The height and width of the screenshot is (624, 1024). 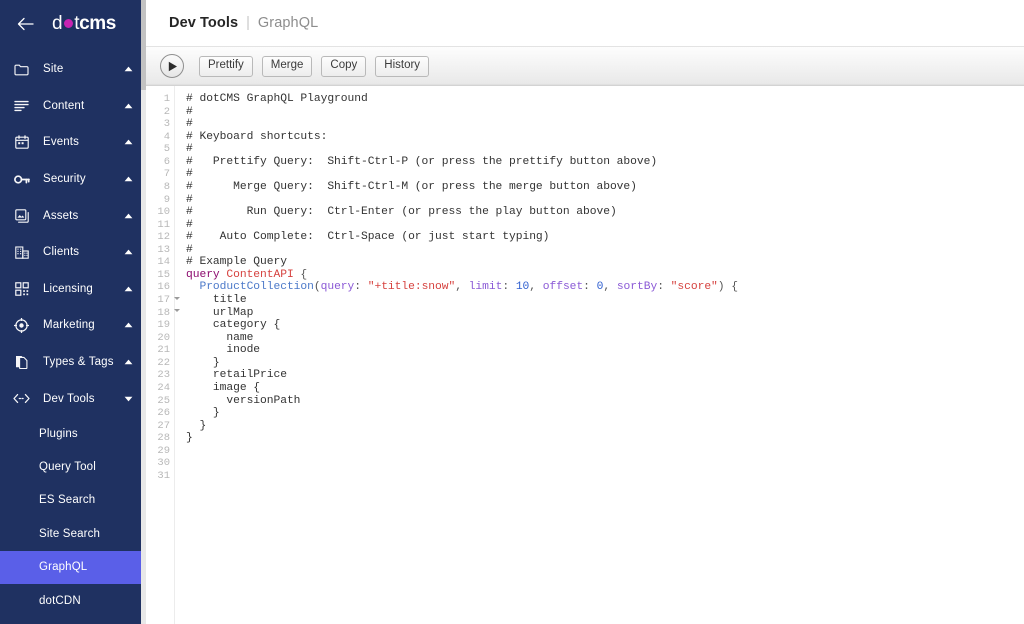 I want to click on sidebar-subitem-query-tool: Query Tool, so click(x=73, y=466).